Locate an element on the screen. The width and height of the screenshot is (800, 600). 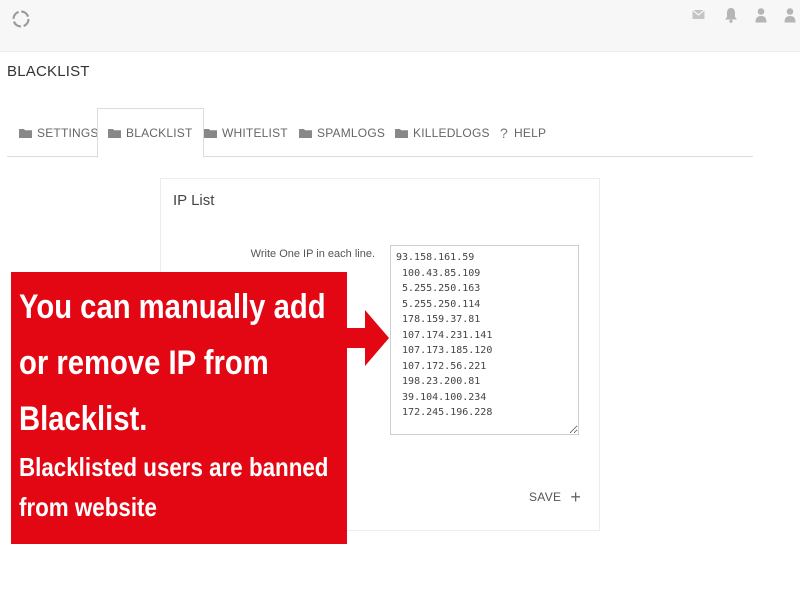
tab-label: BLACKLIST is located at coordinates (159, 133).